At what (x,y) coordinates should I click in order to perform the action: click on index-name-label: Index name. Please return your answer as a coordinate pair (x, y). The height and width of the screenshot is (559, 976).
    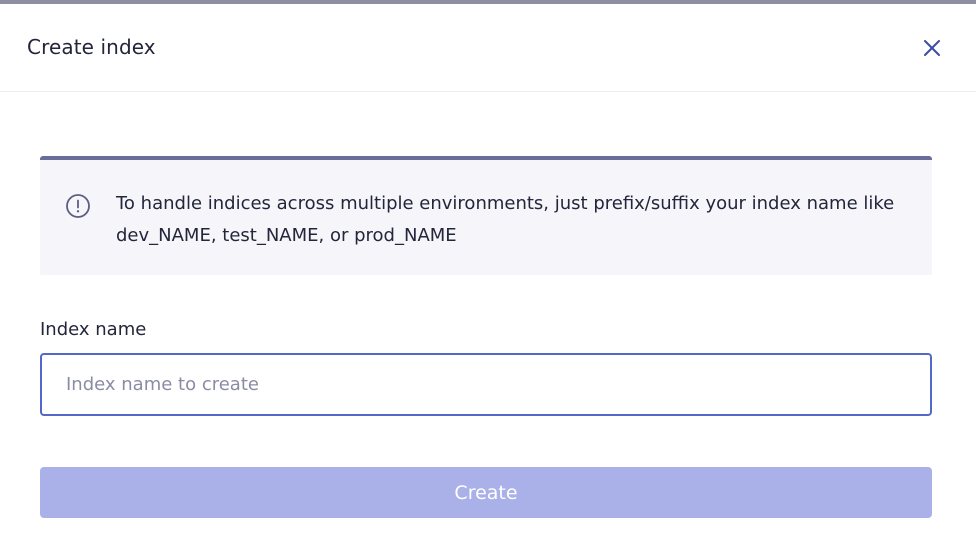
    Looking at the image, I should click on (93, 329).